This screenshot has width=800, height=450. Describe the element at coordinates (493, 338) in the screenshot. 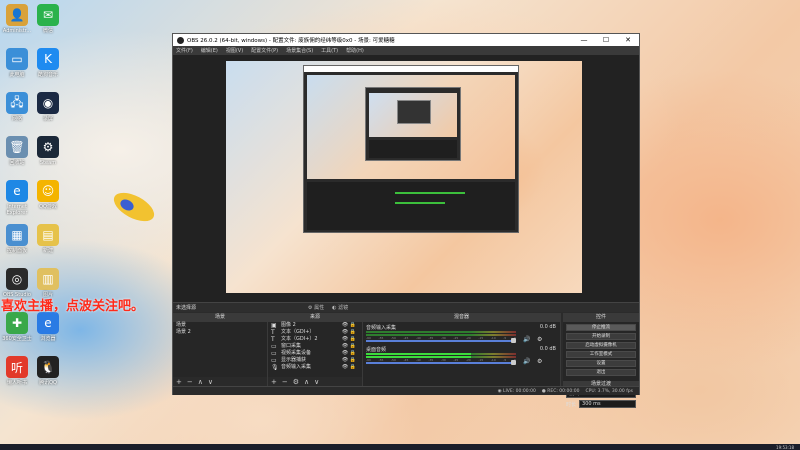

I see `meter-tick-label: -10` at that location.